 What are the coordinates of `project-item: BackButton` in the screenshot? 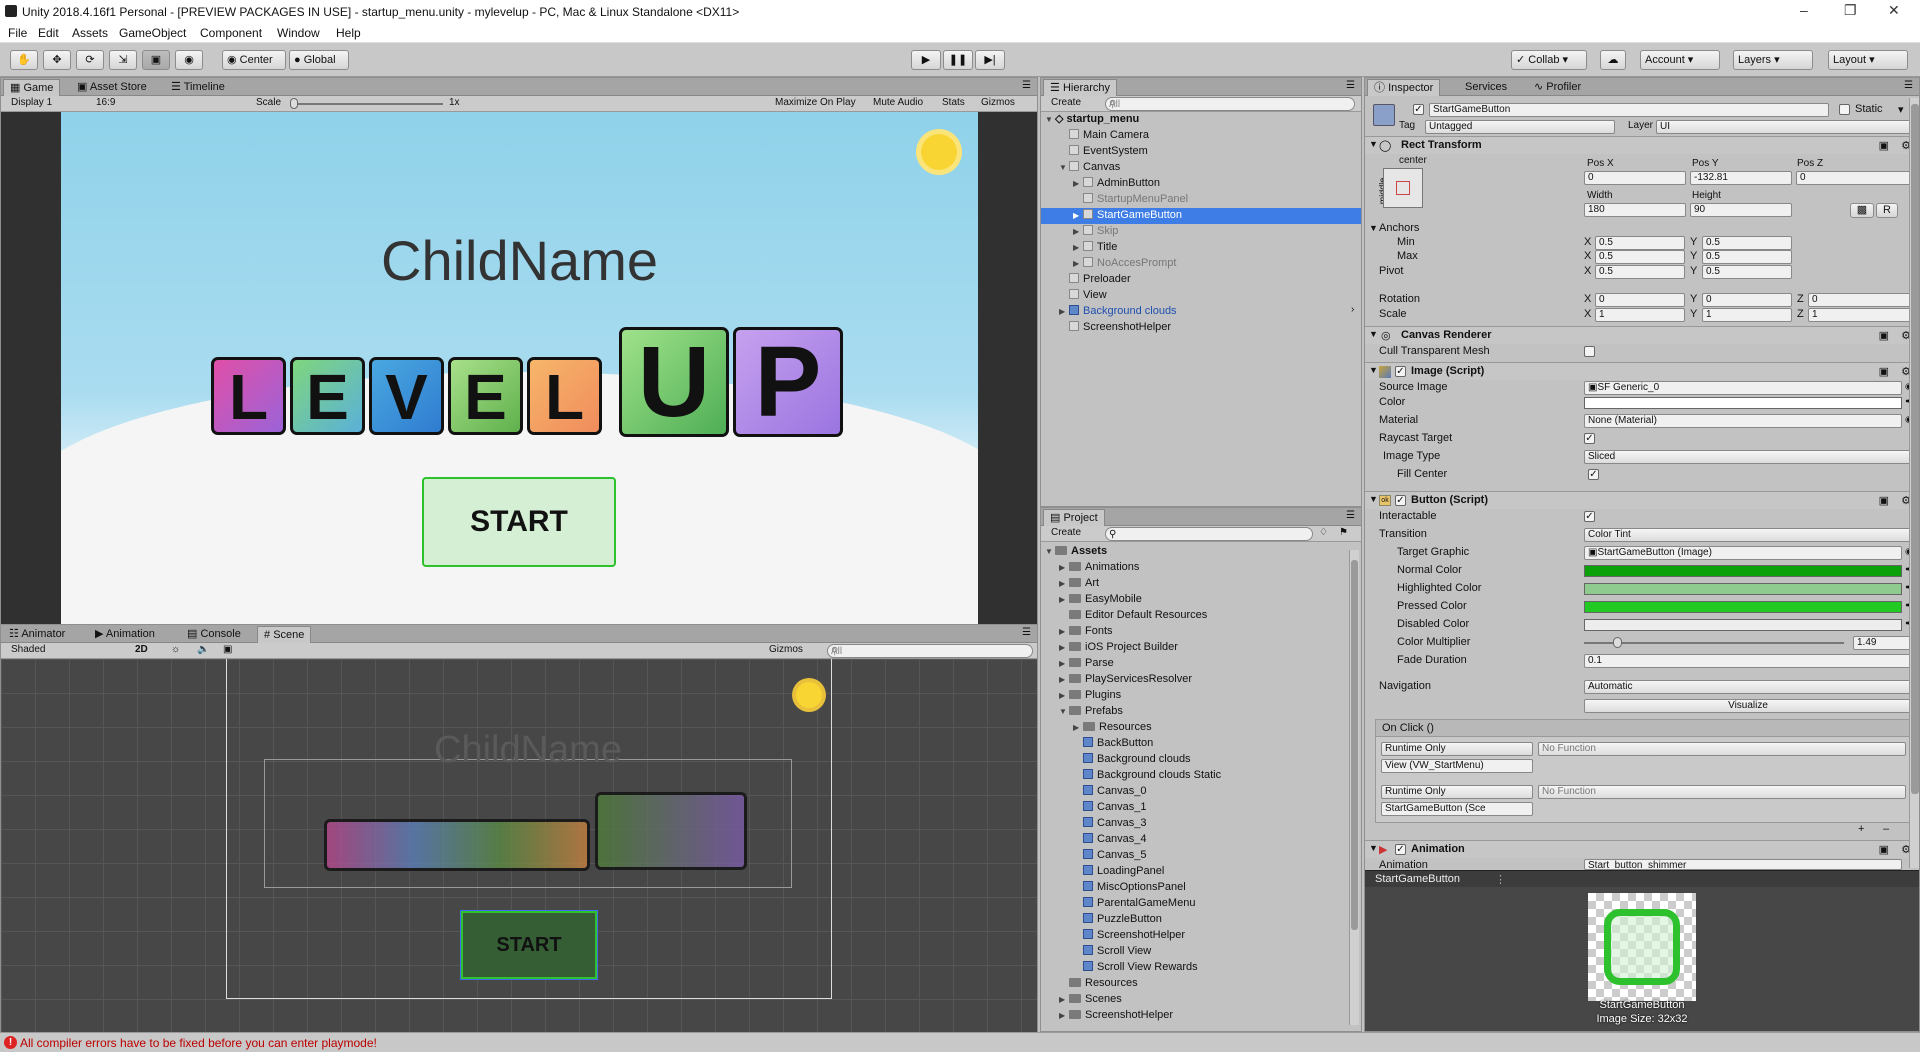 It's located at (1194, 744).